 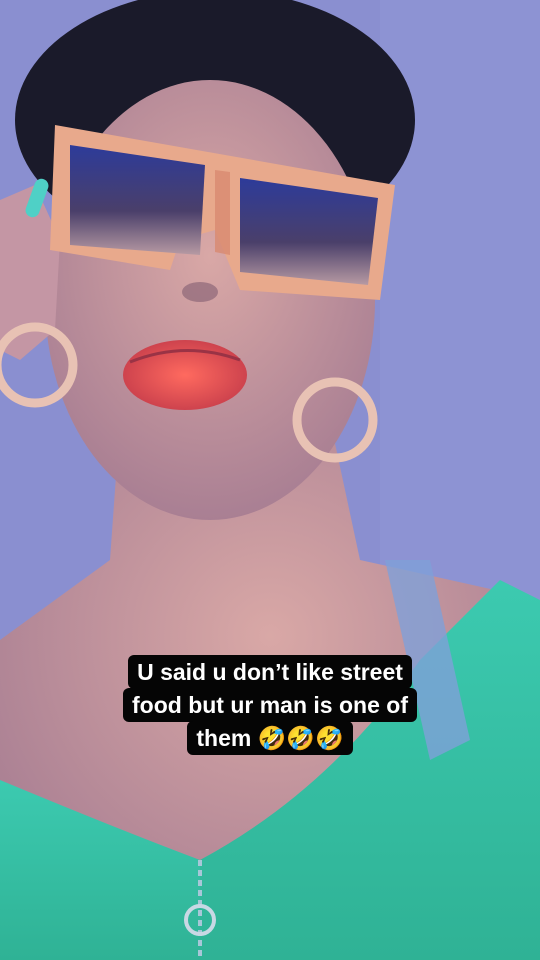 I want to click on caption-line-3: them 🤣🤣🤣, so click(x=270, y=738).